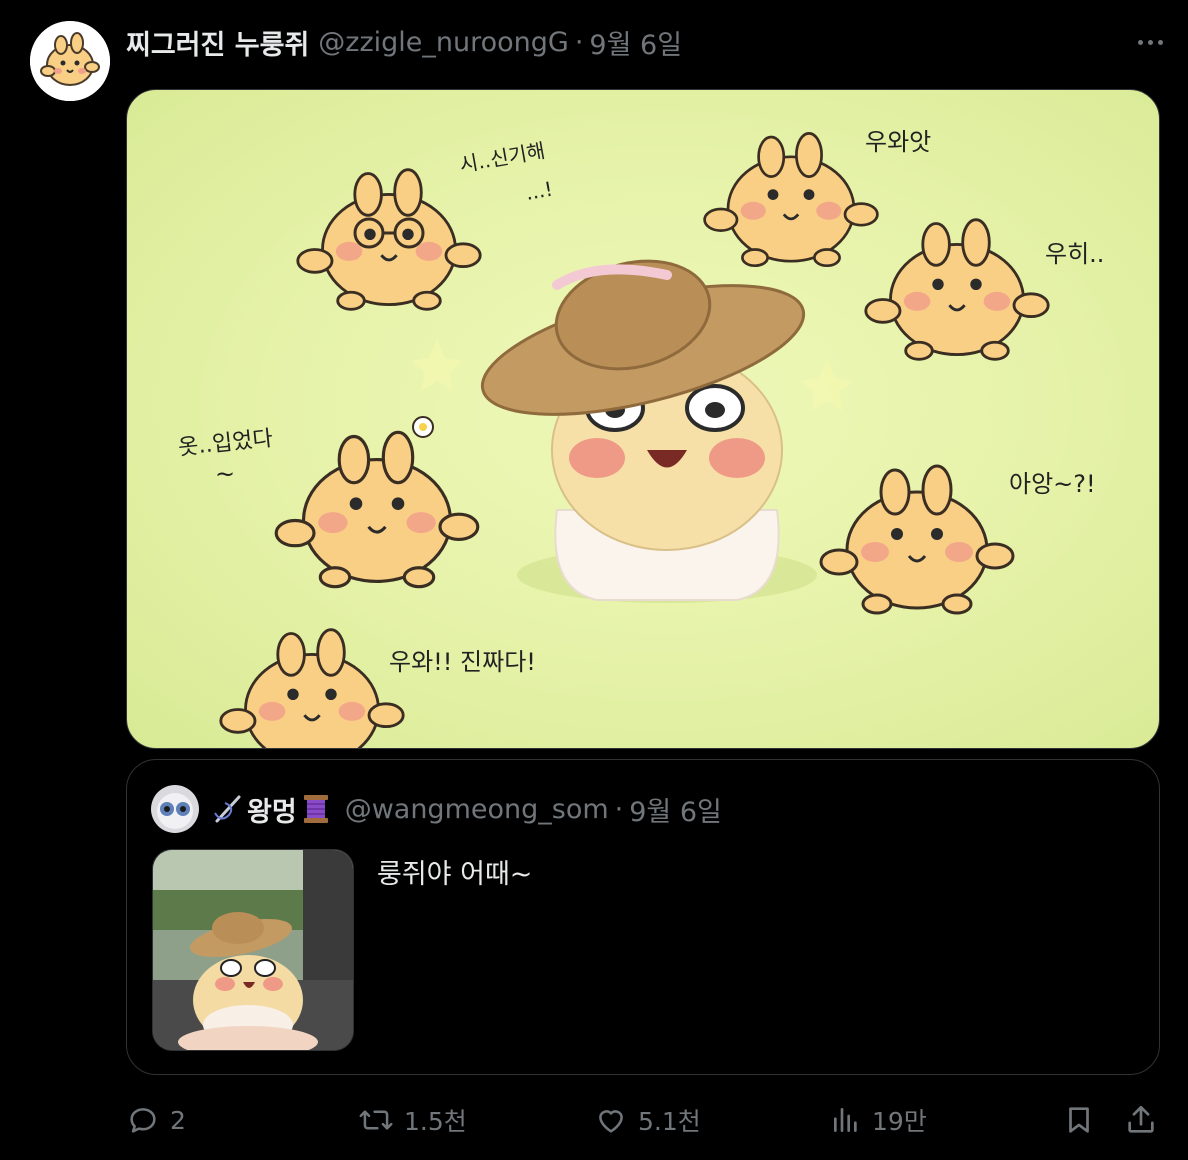 The height and width of the screenshot is (1160, 1188). I want to click on share-icon, so click(1141, 1119).